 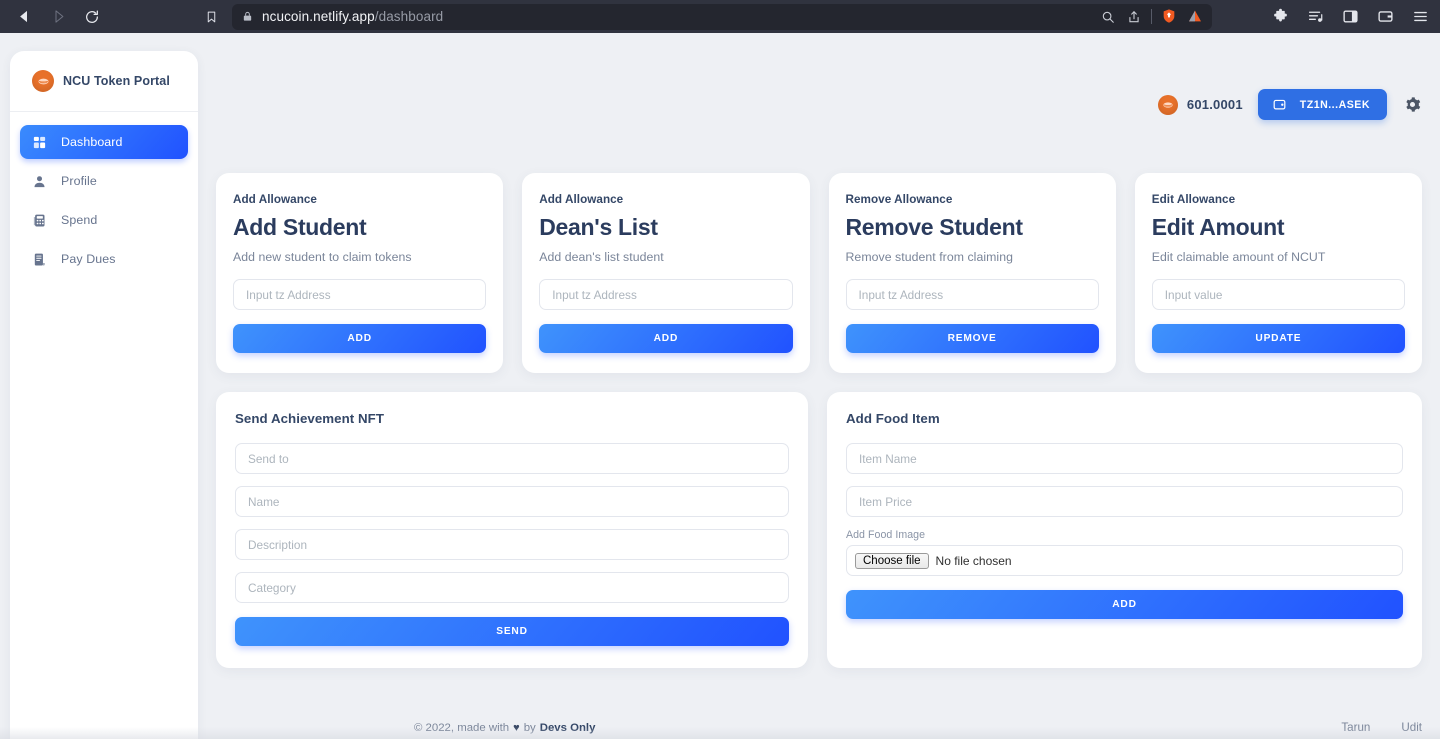 What do you see at coordinates (1124, 560) in the screenshot?
I see `food-image-file-input: Choose file No file chosen` at bounding box center [1124, 560].